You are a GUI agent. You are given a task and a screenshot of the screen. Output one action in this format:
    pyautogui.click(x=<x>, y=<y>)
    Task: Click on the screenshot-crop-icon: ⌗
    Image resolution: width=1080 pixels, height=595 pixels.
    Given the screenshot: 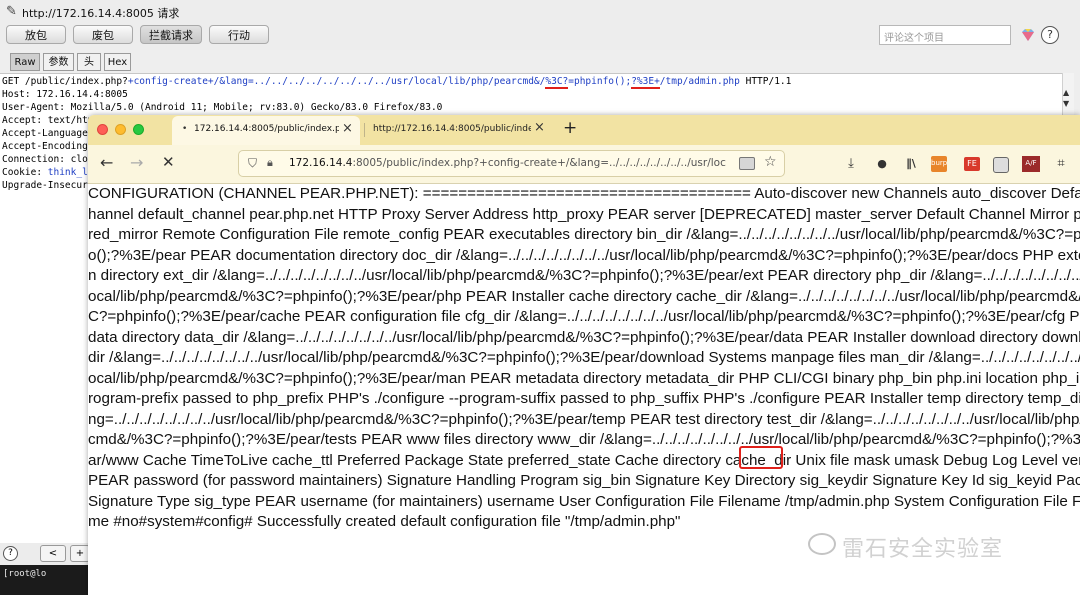 What is the action you would take?
    pyautogui.click(x=1061, y=164)
    